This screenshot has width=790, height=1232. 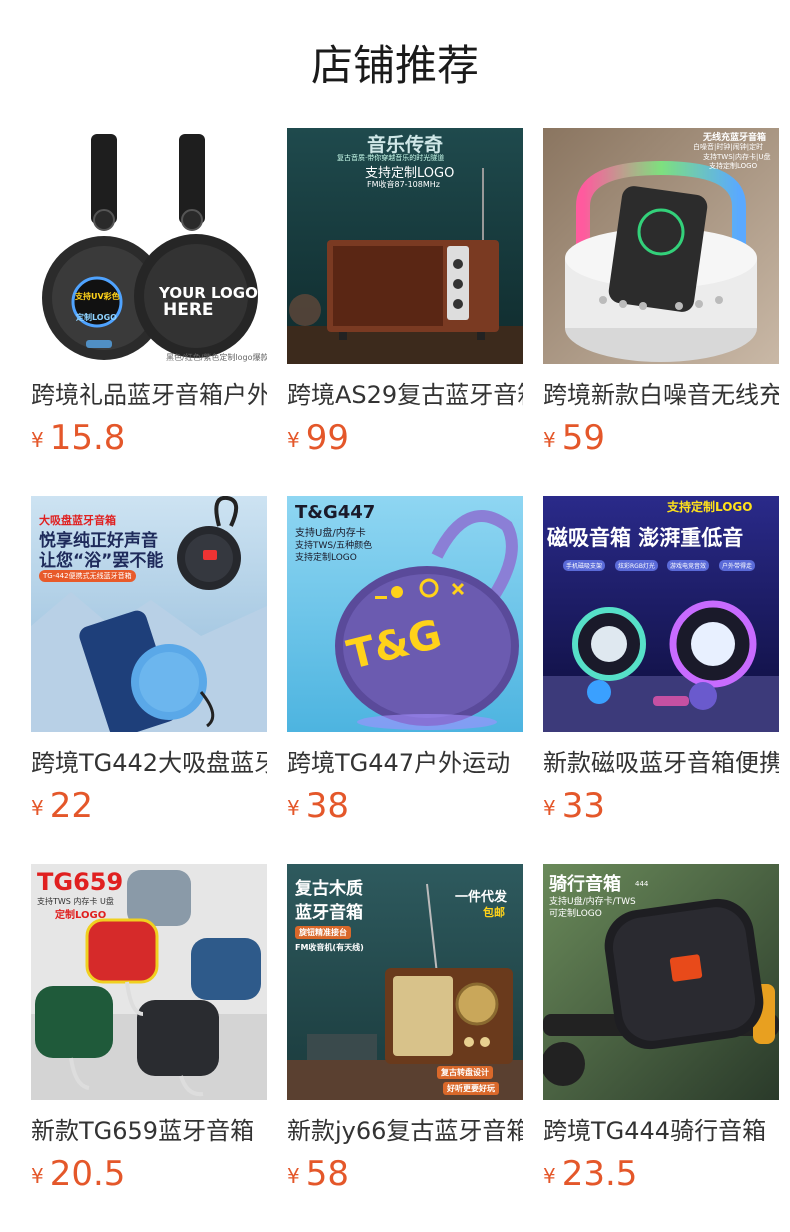 What do you see at coordinates (661, 982) in the screenshot?
I see `product-image: 骑行音箱 444 支持U盘/内存卡/TWS 可定制LOGO` at bounding box center [661, 982].